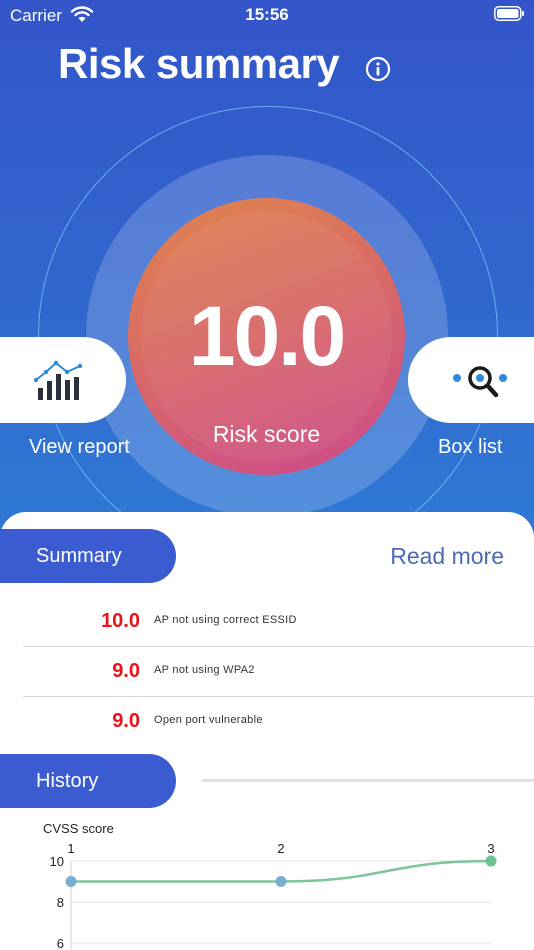  I want to click on list-item: 9.0 Open port vulnerable, so click(278, 722).